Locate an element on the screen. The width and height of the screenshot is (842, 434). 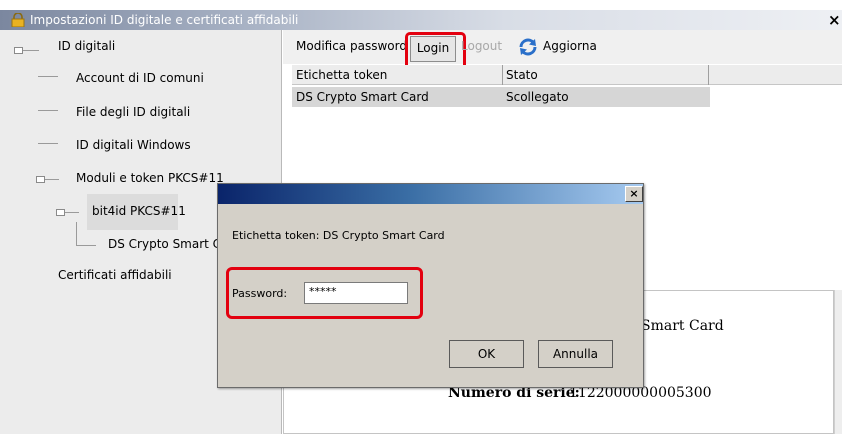
dialog-token-label: Etichetta token: DS Crypto Smart Card is located at coordinates (338, 235).